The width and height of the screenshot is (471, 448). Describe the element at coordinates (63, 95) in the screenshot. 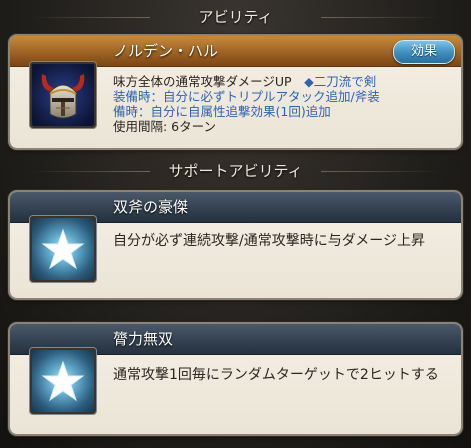

I see `horned-helmet-icon` at that location.